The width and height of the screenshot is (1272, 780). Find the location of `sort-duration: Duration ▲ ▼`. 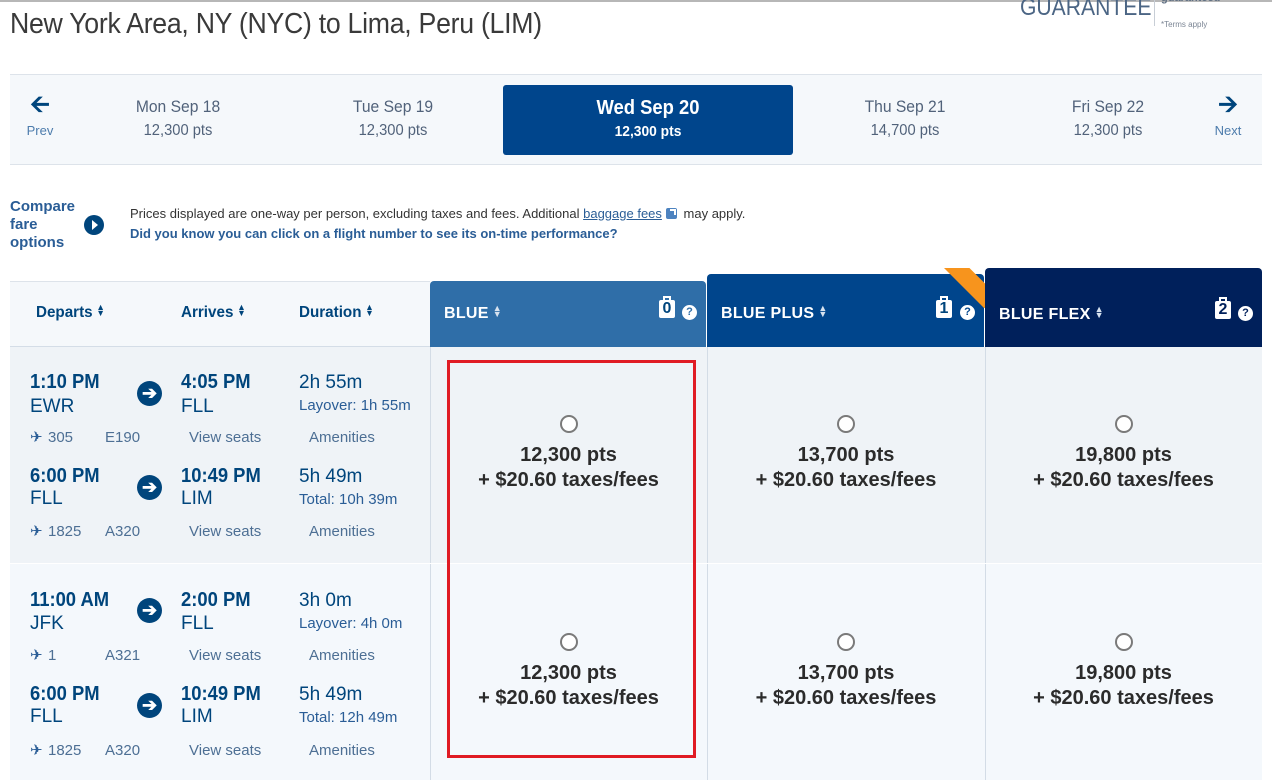

sort-duration: Duration ▲ ▼ is located at coordinates (336, 312).